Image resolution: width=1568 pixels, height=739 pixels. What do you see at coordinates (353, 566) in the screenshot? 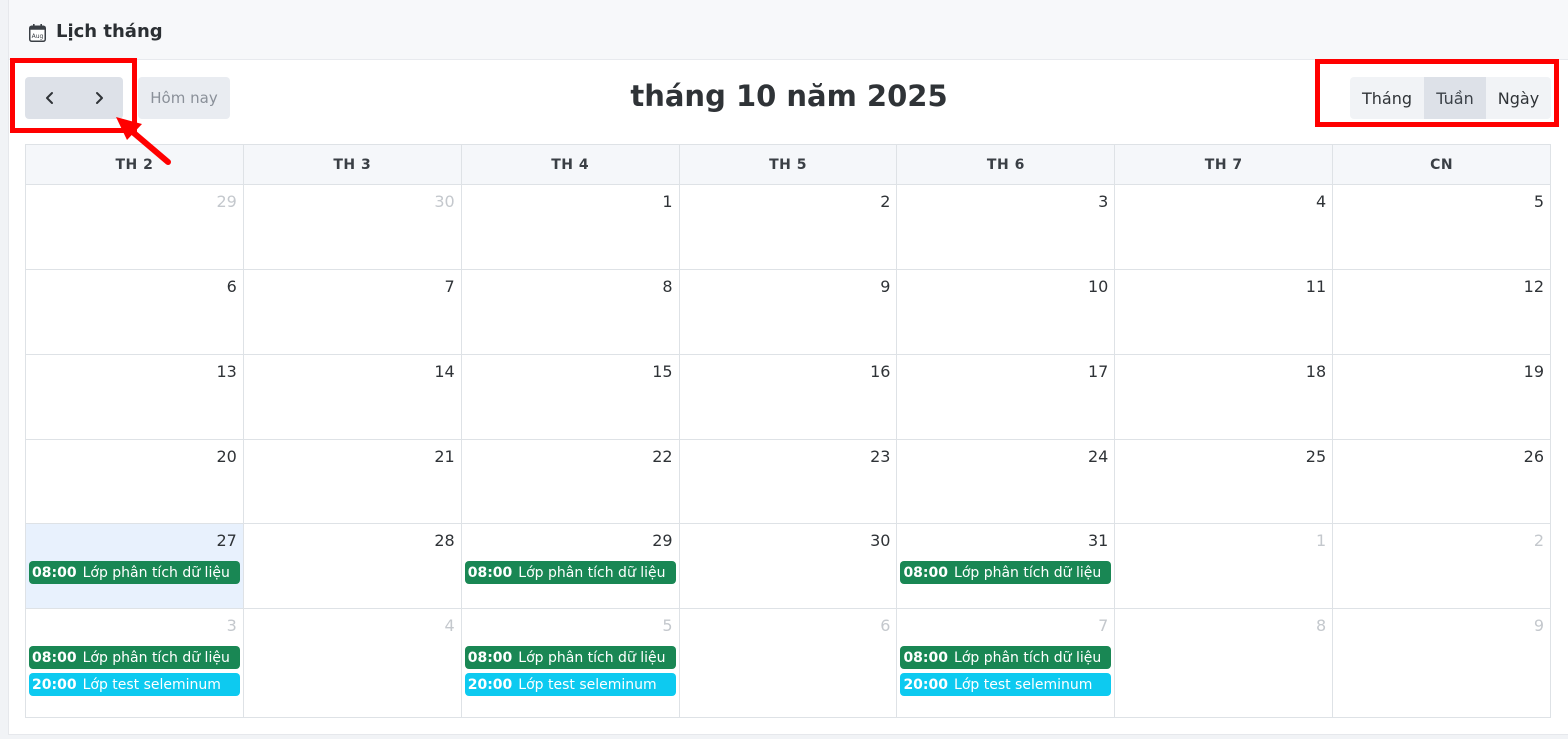
I see `day-cell: 28` at bounding box center [353, 566].